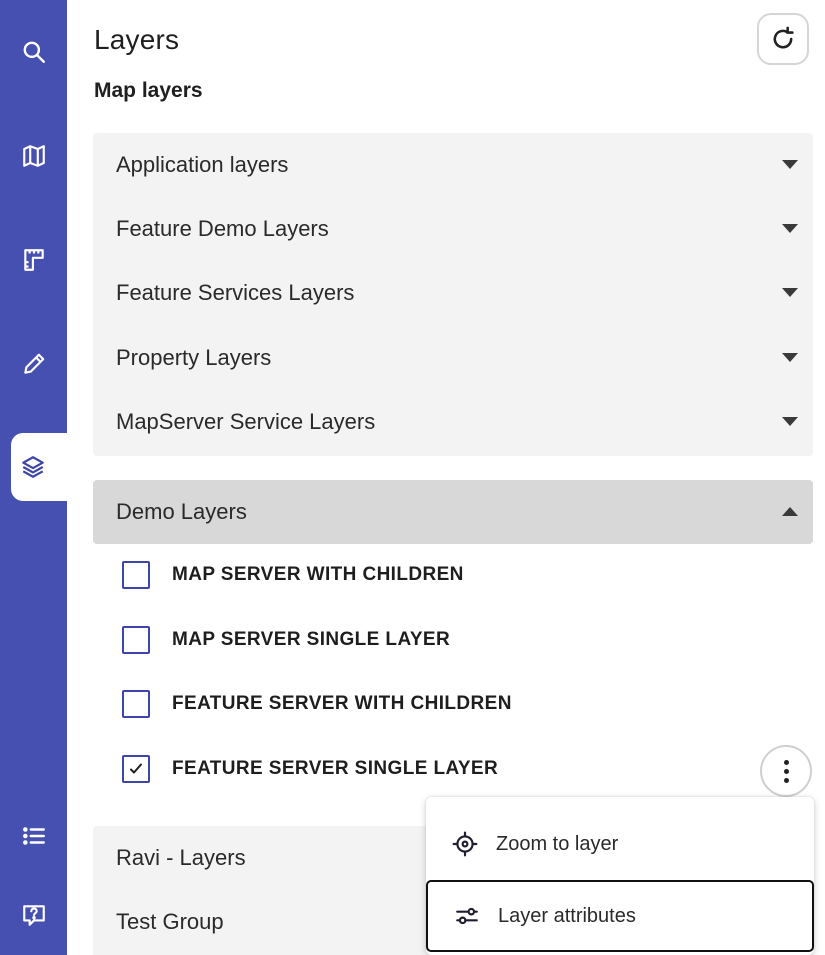 The image size is (825, 955). Describe the element at coordinates (467, 916) in the screenshot. I see `sliders-icon` at that location.